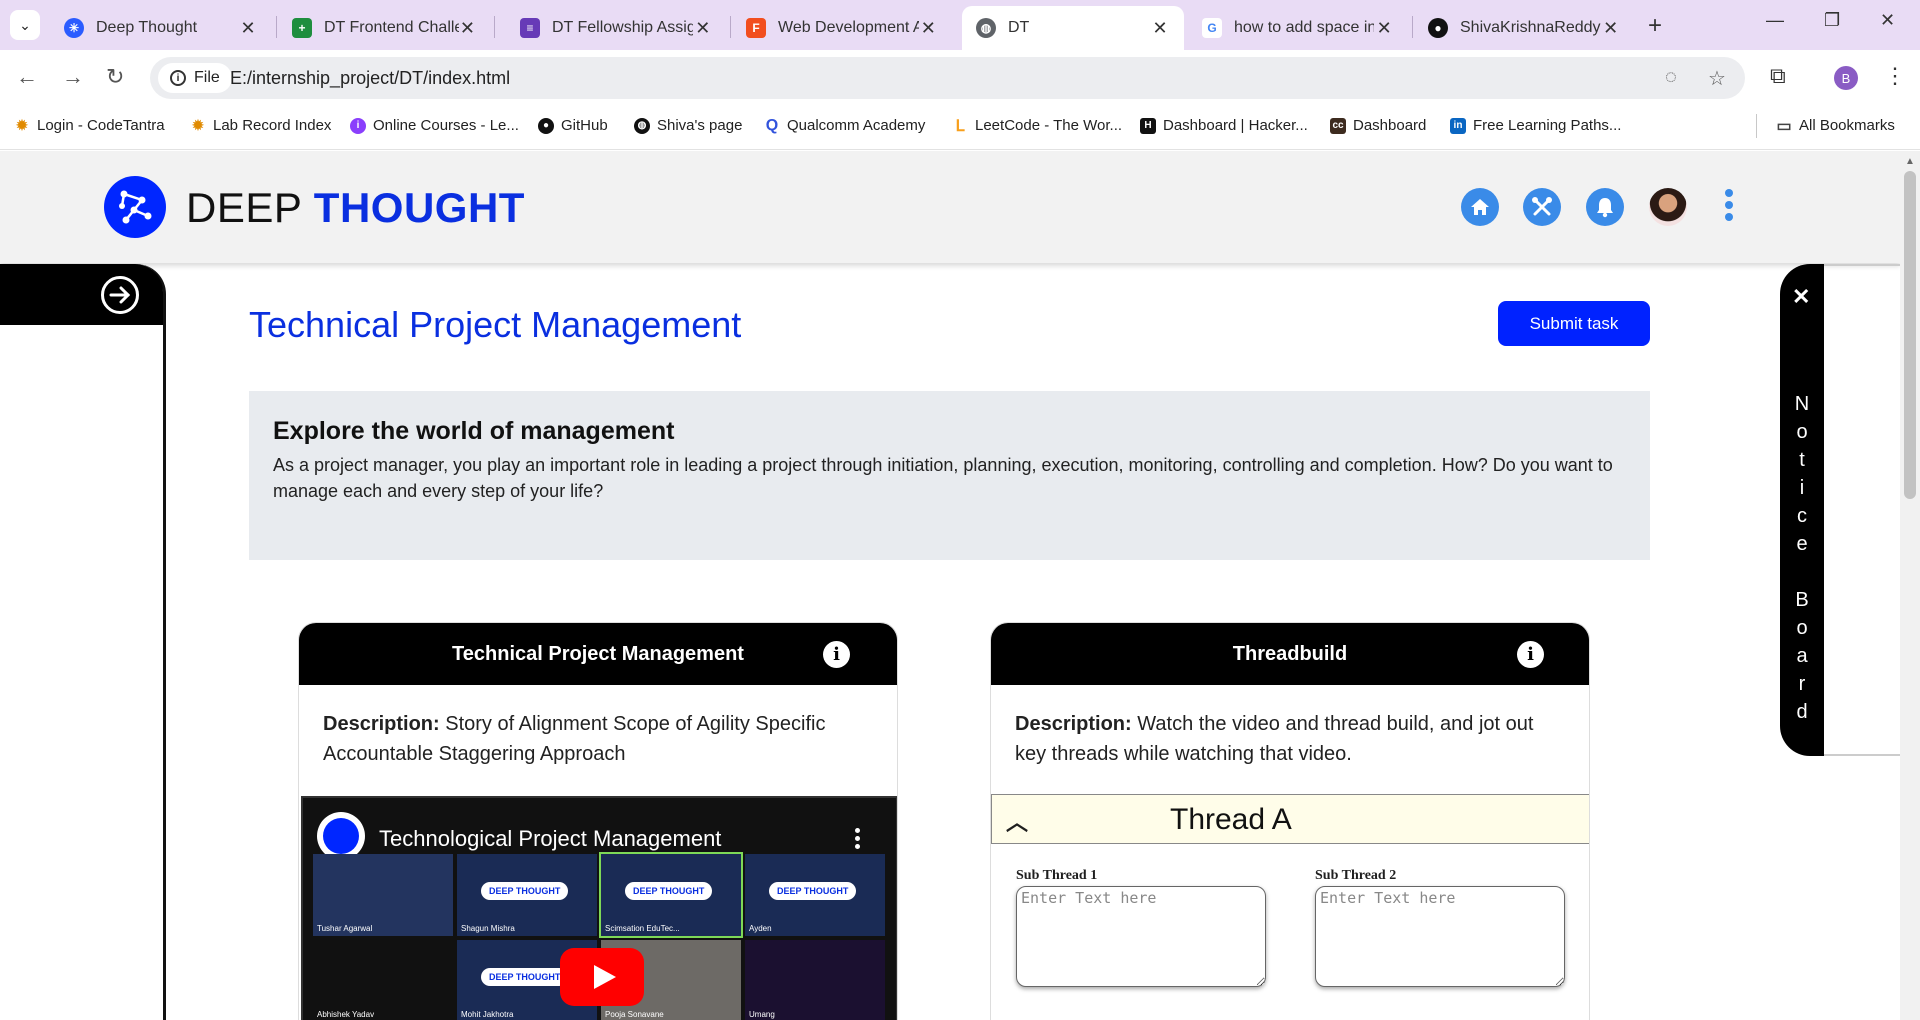 Image resolution: width=1920 pixels, height=1020 pixels. Describe the element at coordinates (1910, 161) in the screenshot. I see `scroll-up-icon: ▲` at that location.